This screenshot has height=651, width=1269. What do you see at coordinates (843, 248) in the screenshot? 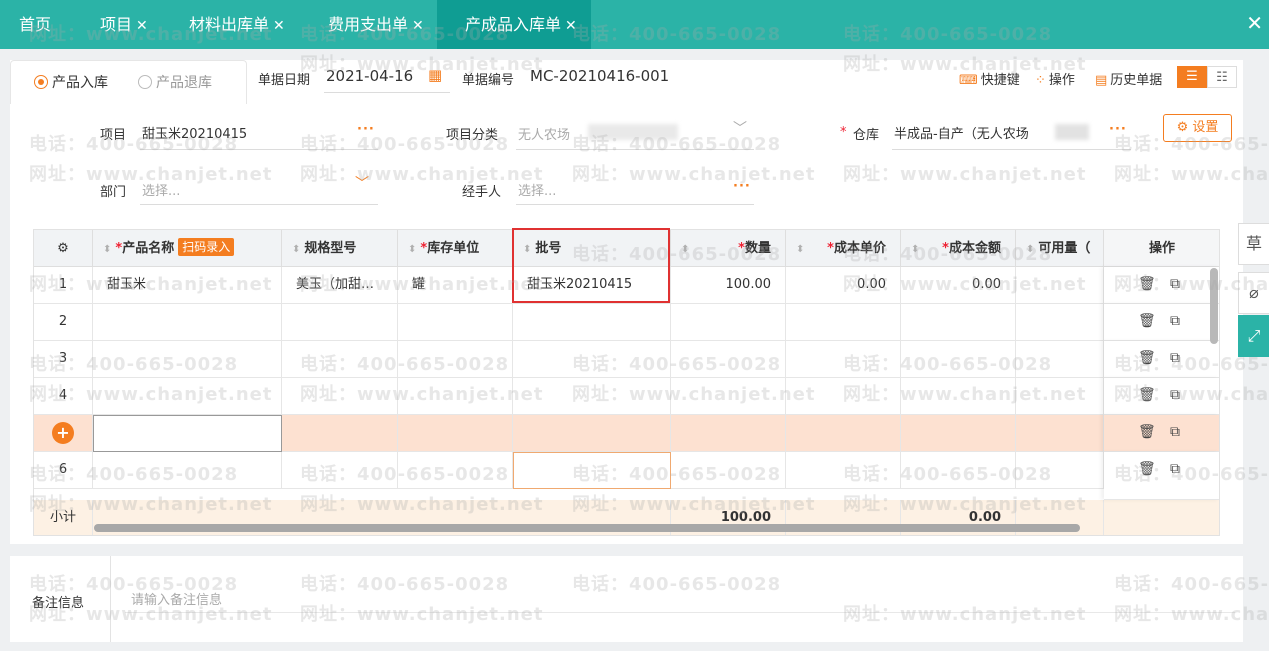
I see `column-header-price: ⬍ *成本单价` at bounding box center [843, 248].